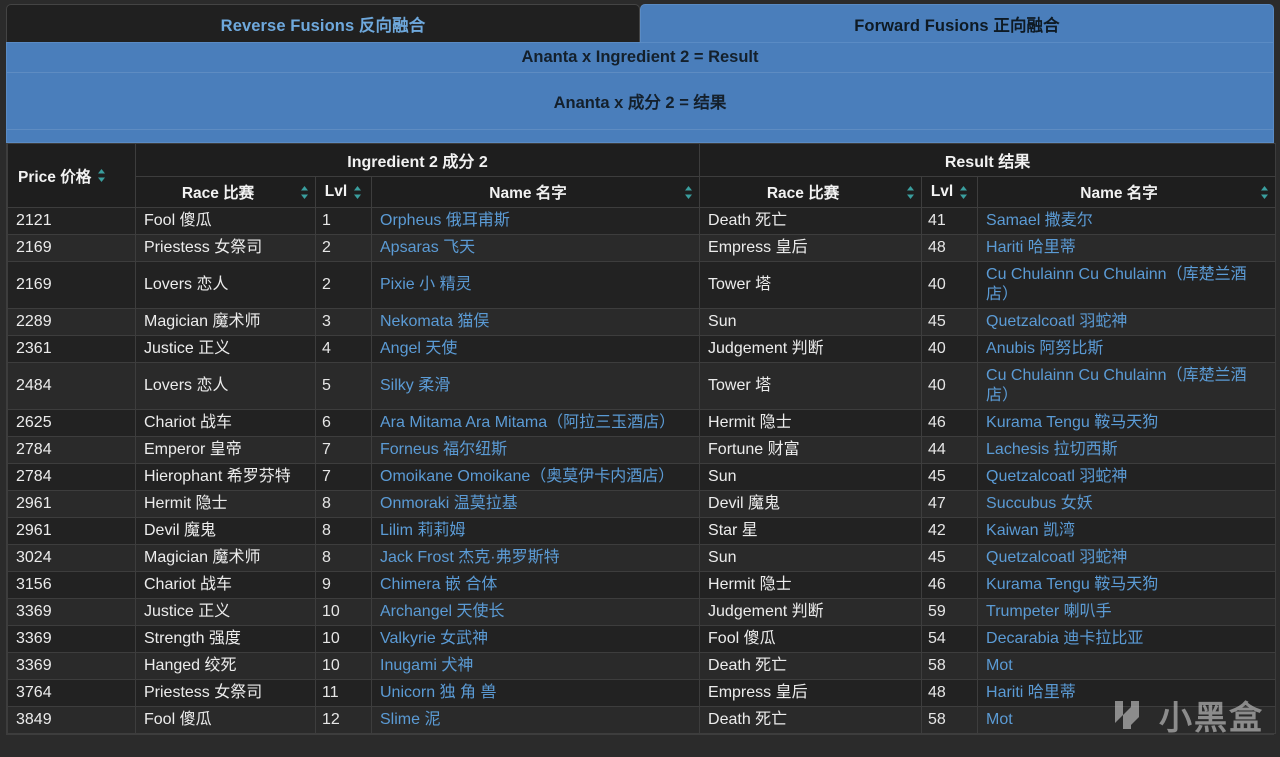 This screenshot has height=757, width=1280. Describe the element at coordinates (535, 450) in the screenshot. I see `cell-iname: Forneus 福尔纽斯` at that location.